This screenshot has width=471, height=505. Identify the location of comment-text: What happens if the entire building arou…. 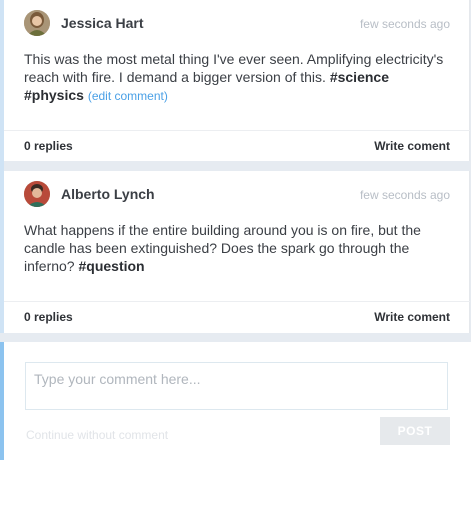
(222, 248).